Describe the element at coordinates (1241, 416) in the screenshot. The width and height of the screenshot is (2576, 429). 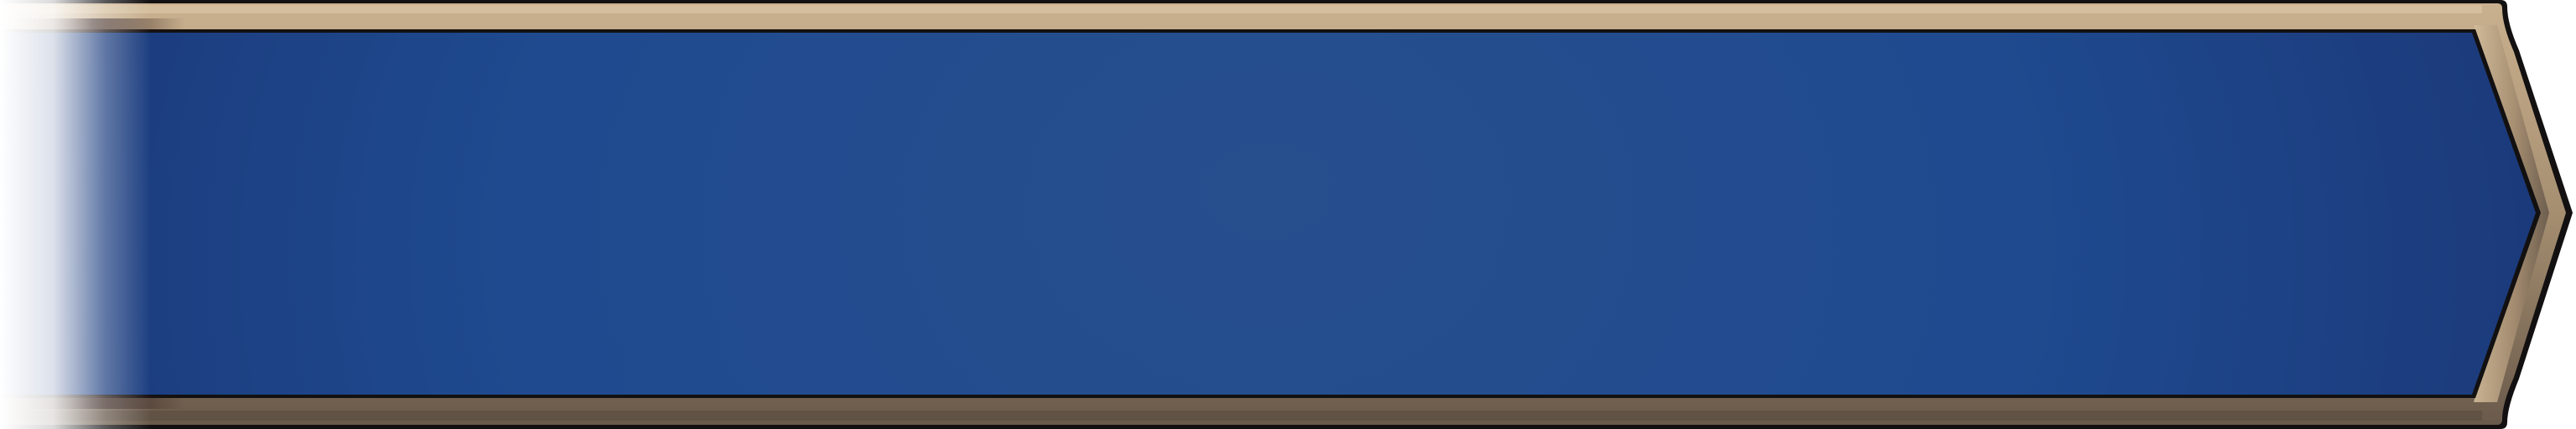
I see `banner-frame-bottom-shade` at that location.